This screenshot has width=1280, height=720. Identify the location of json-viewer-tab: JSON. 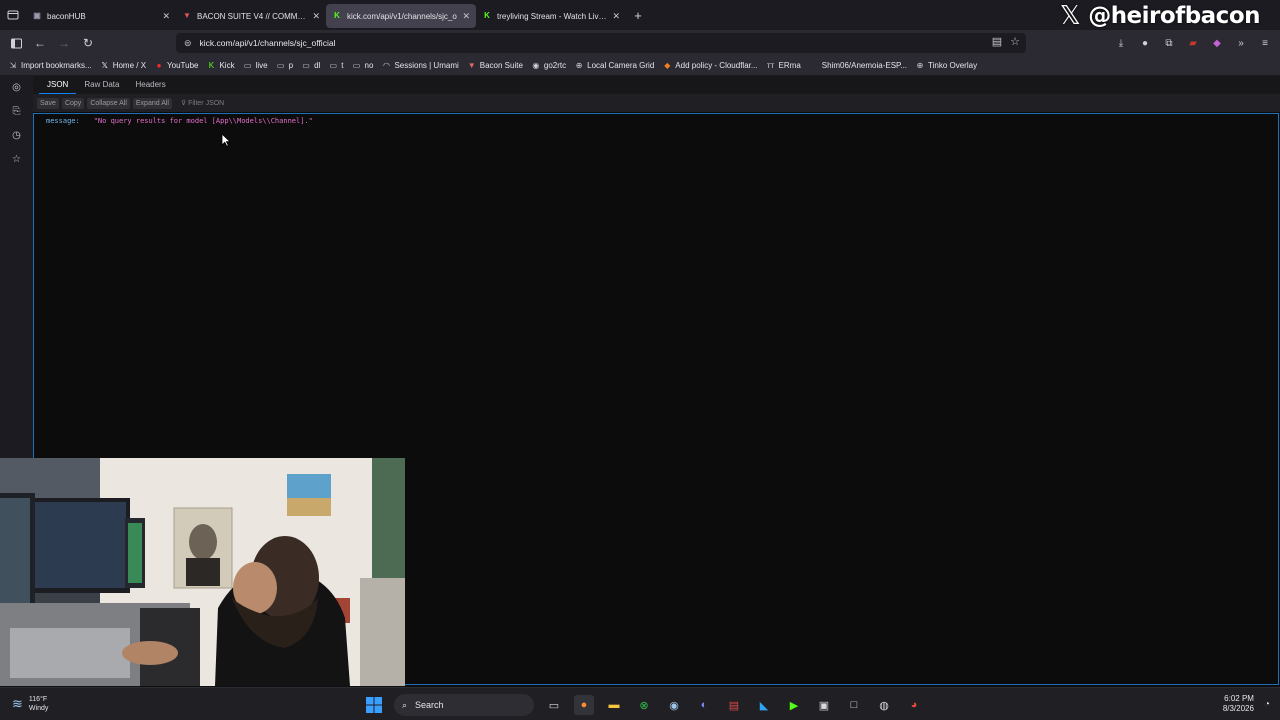
(58, 85).